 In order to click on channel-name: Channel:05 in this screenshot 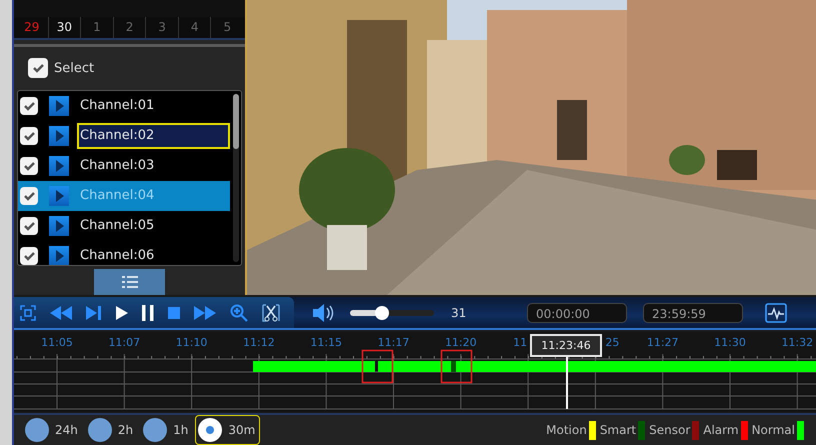, I will do `click(117, 226)`.